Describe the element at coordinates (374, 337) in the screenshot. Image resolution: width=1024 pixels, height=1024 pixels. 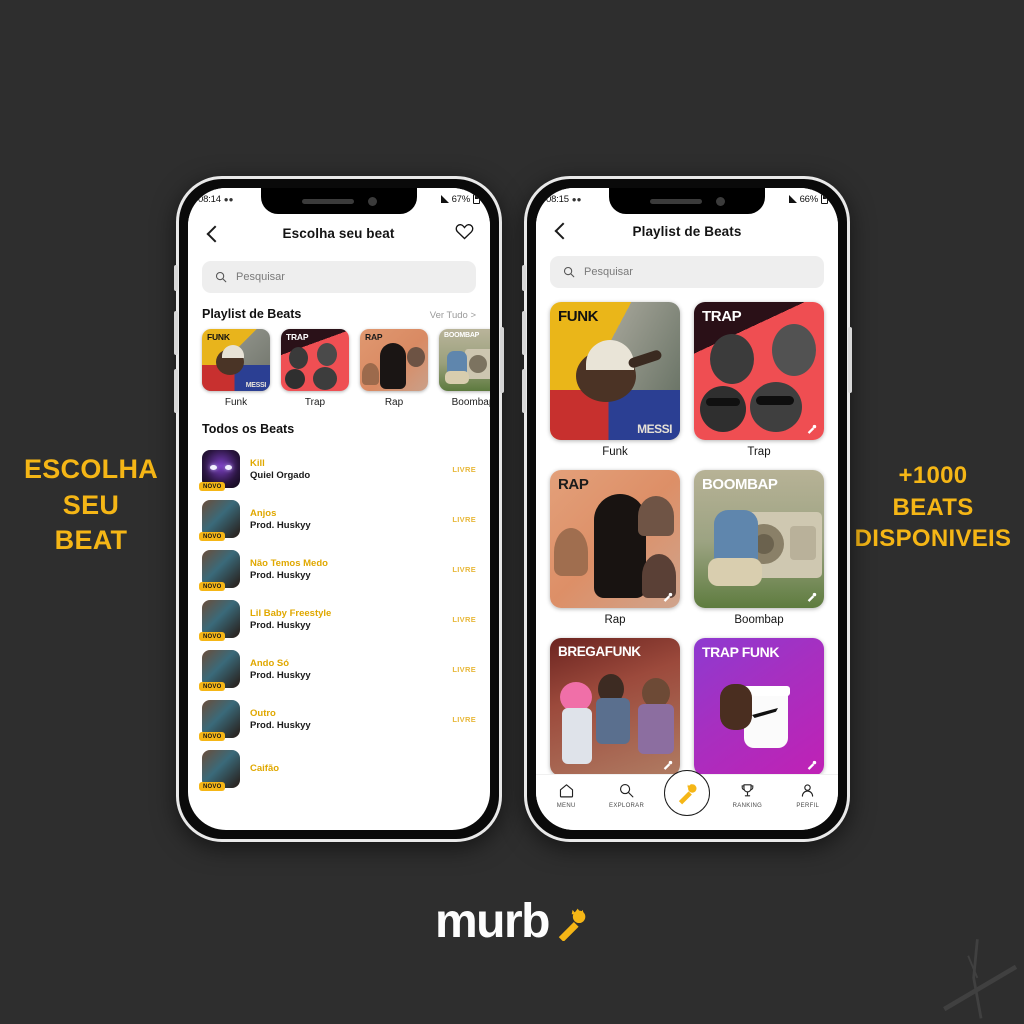
I see `playlist-thumb-label: RAP` at that location.